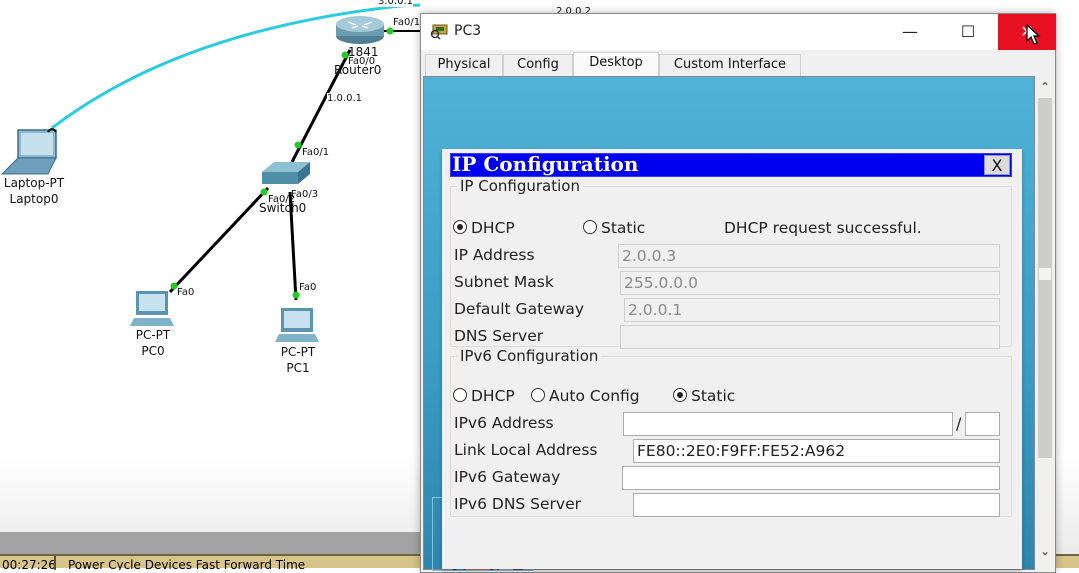  What do you see at coordinates (526, 450) in the screenshot?
I see `link-local-address-label: Link Local Address` at bounding box center [526, 450].